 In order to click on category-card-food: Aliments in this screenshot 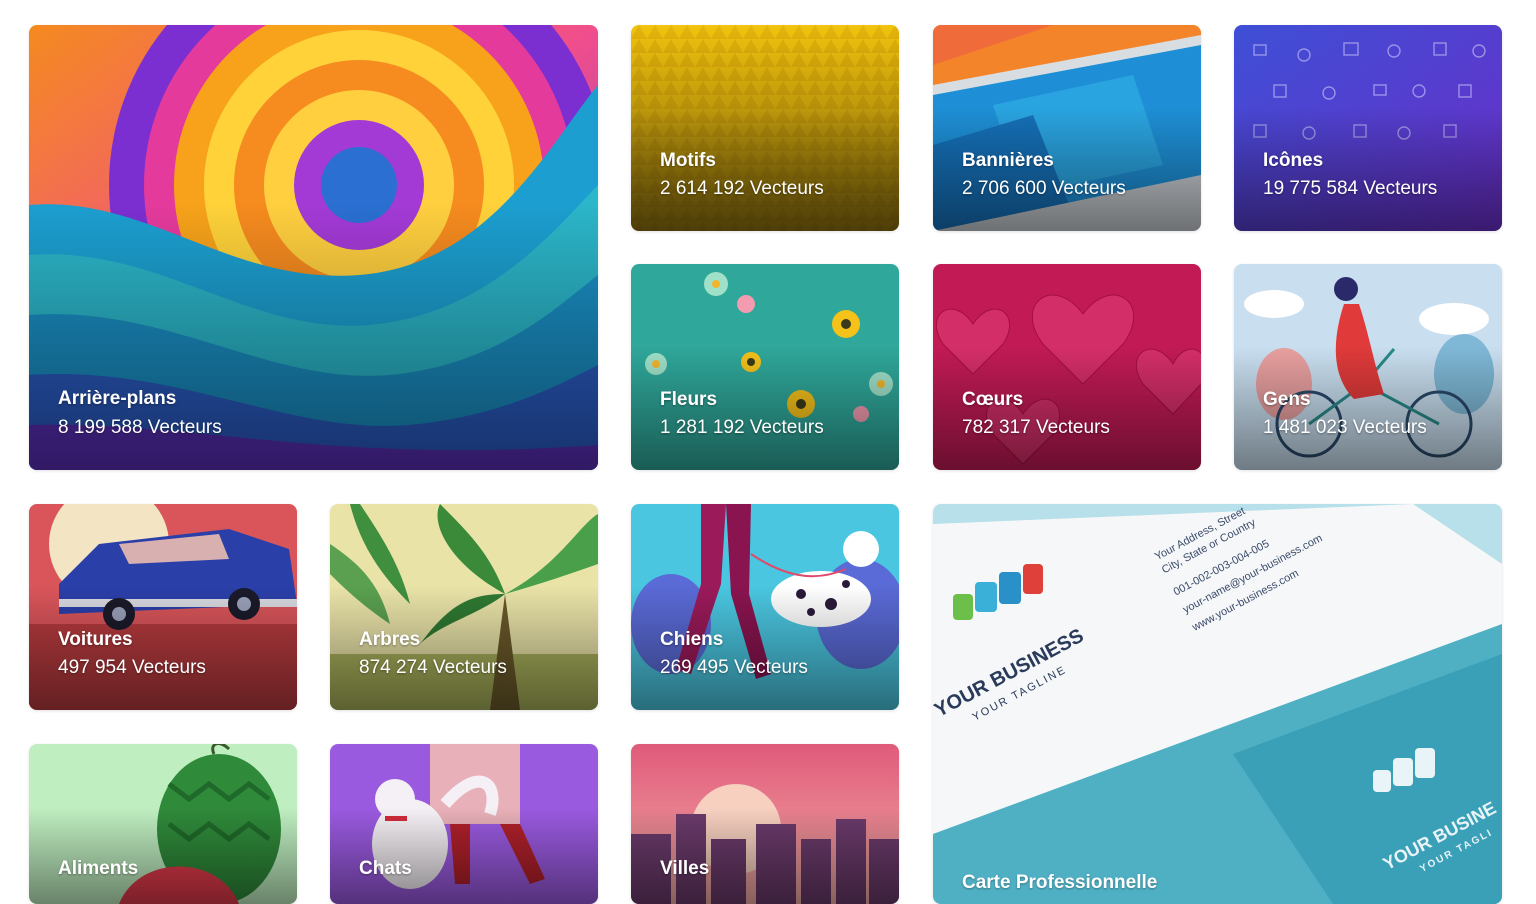, I will do `click(163, 824)`.